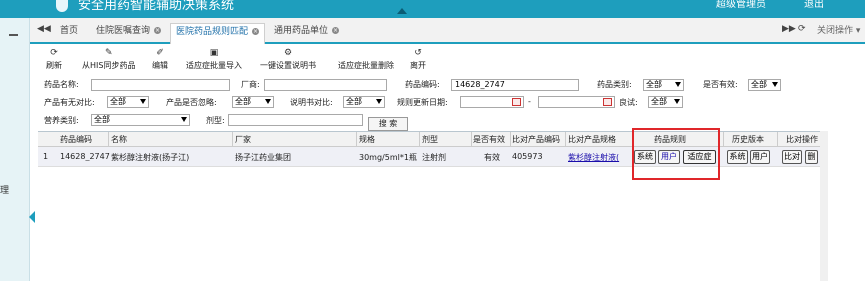 The height and width of the screenshot is (281, 865). Describe the element at coordinates (432, 9) in the screenshot. I see `top-banner: 安全用药智能辅助决策系统 超级管理员 退出` at that location.